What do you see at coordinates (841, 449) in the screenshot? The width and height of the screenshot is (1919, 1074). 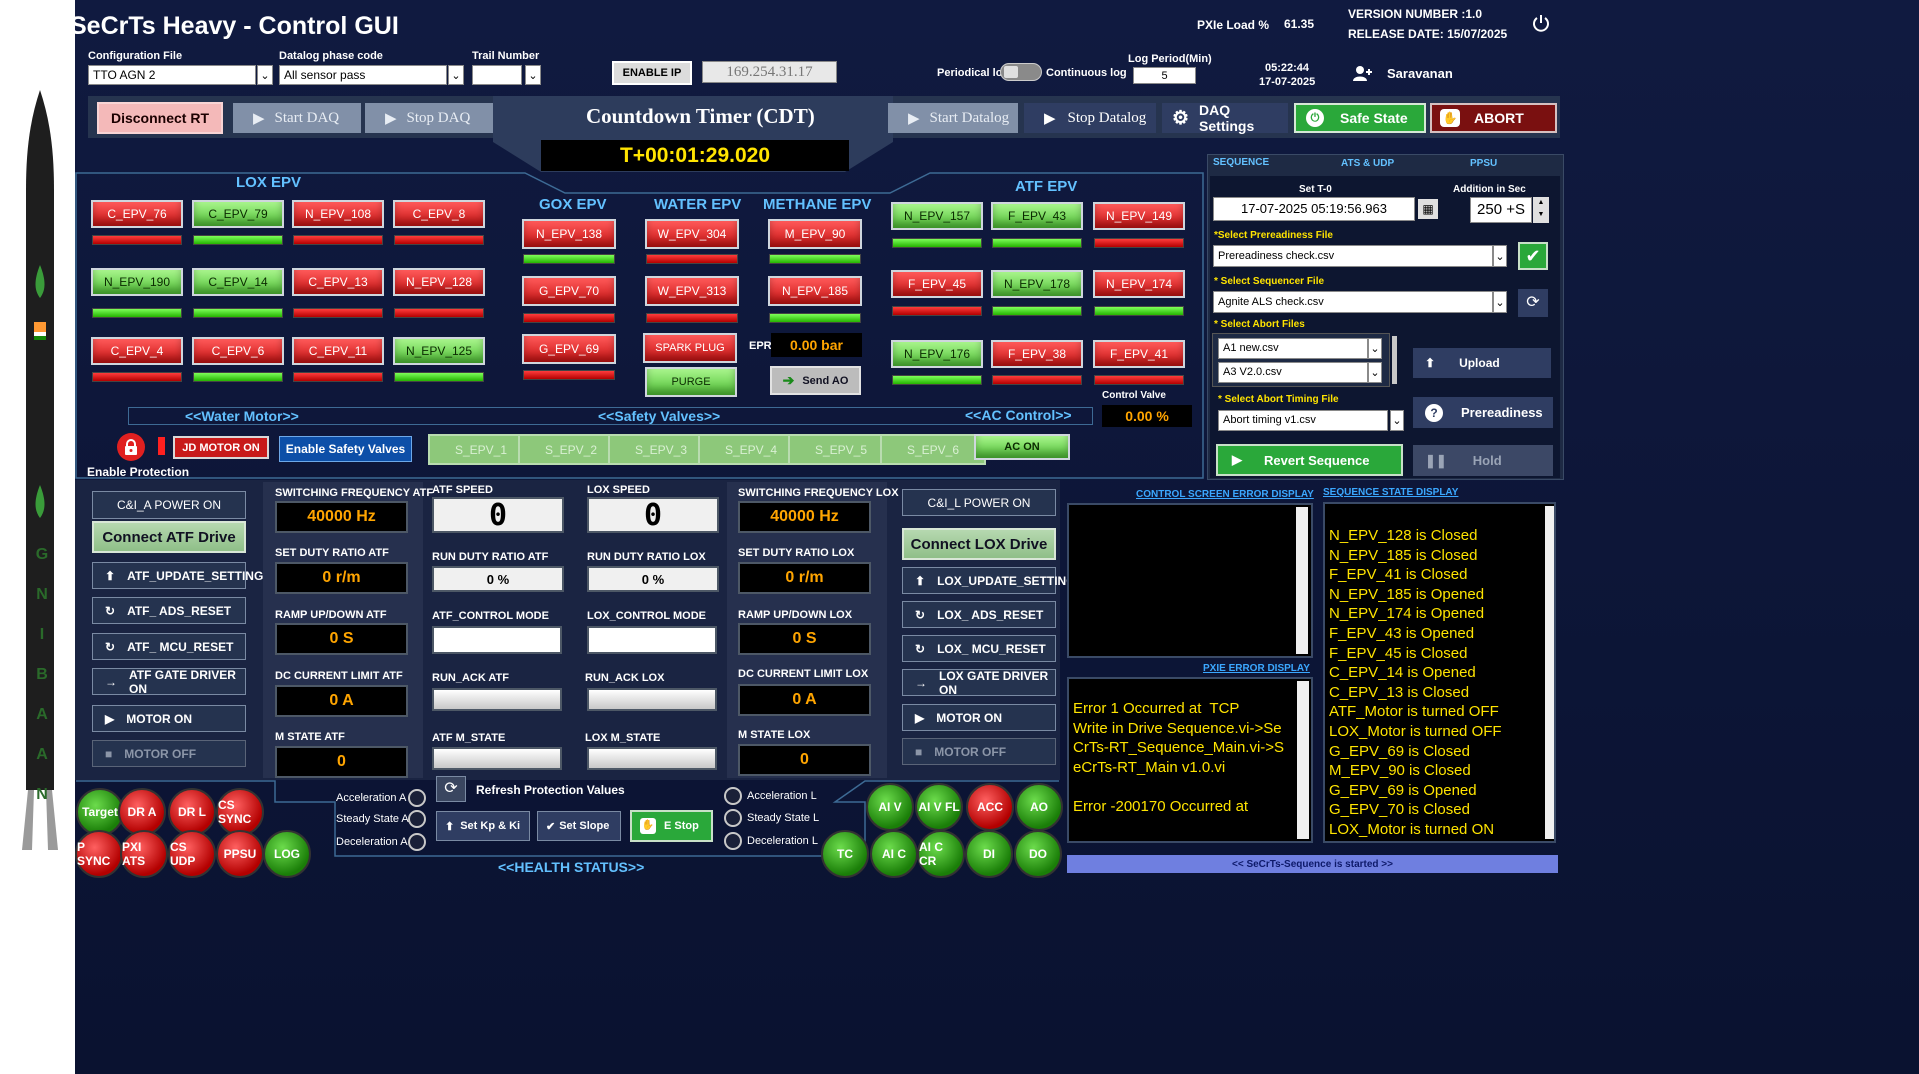 I see `safety-valve-5-button: S_EPV_5` at bounding box center [841, 449].